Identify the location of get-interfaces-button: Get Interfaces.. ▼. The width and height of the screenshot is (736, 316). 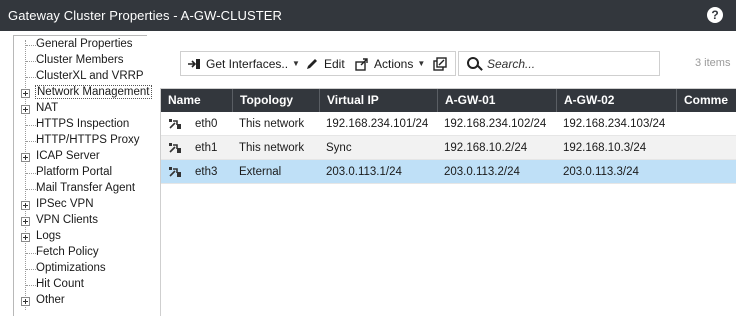
(243, 63).